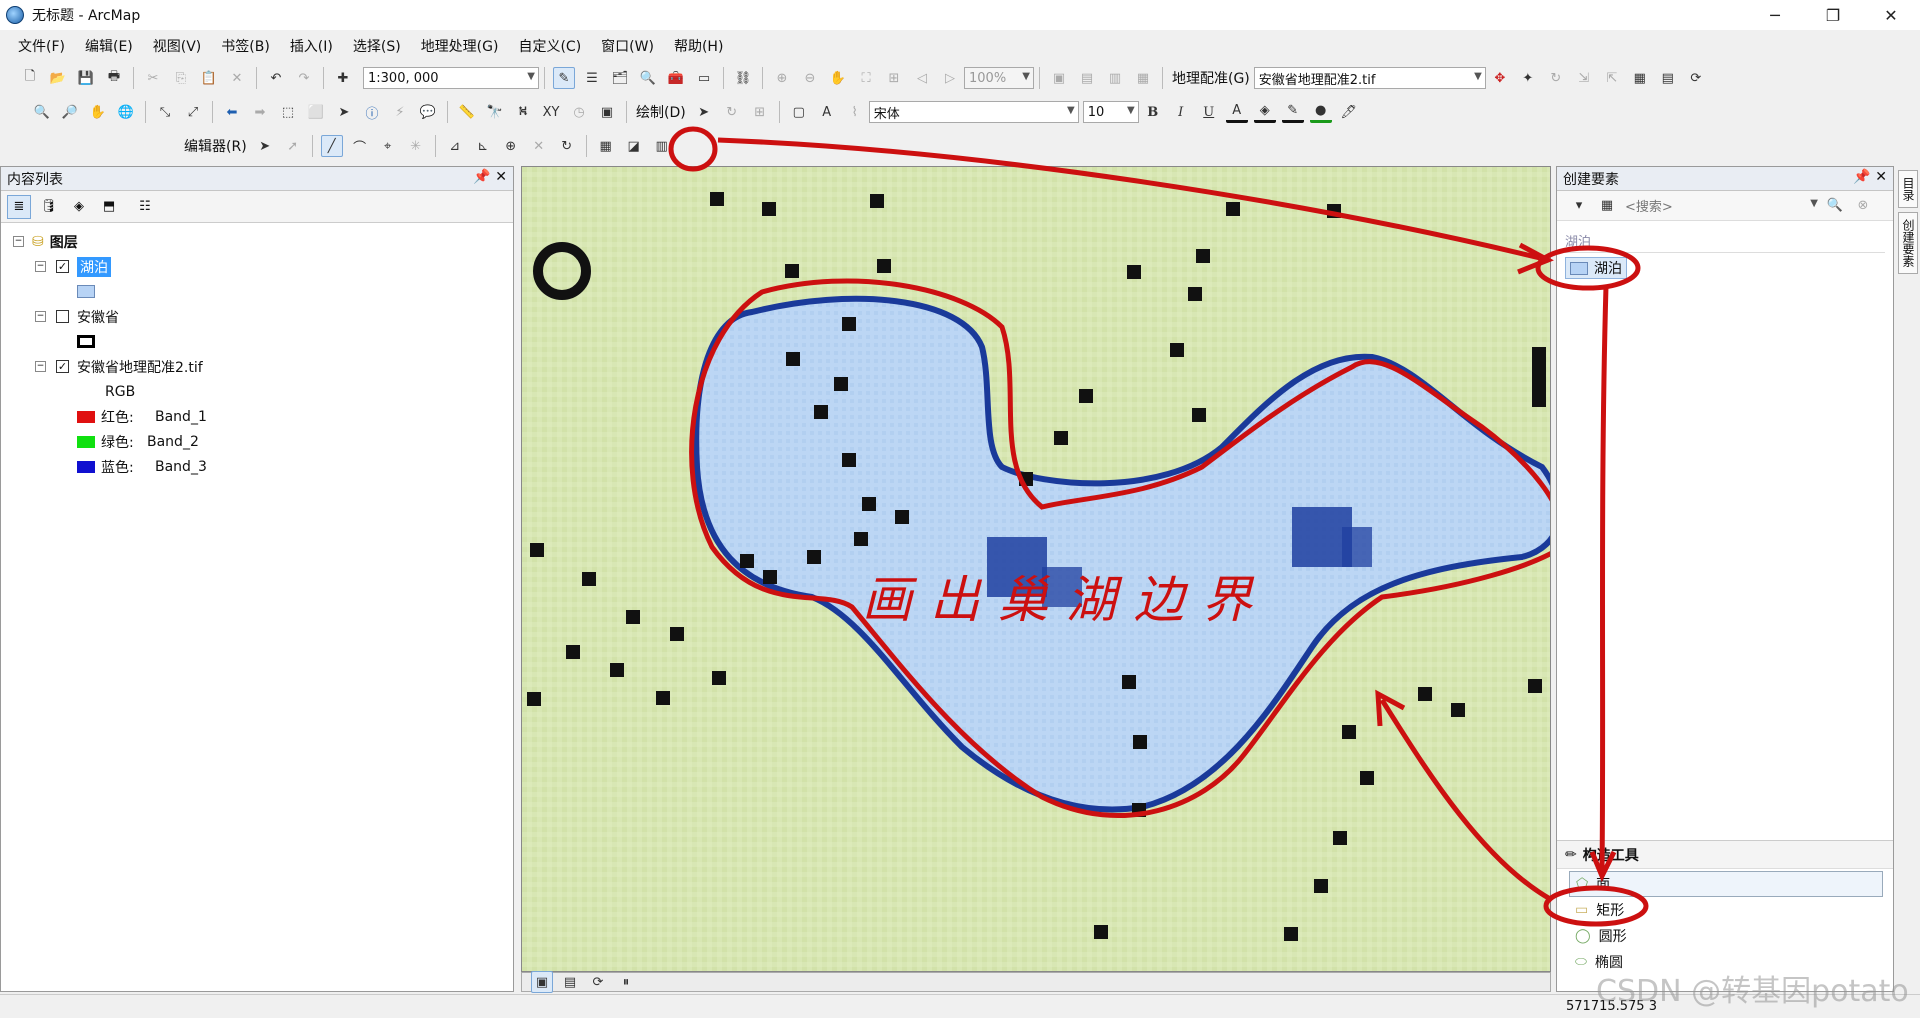 This screenshot has height=1018, width=1920. What do you see at coordinates (400, 112) in the screenshot?
I see `hyperlink-icon: ⚡` at bounding box center [400, 112].